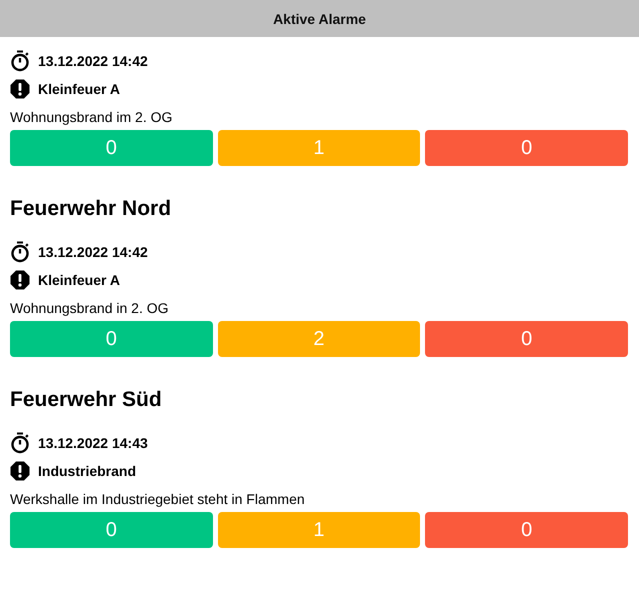 The height and width of the screenshot is (599, 639). What do you see at coordinates (87, 471) in the screenshot?
I see `alarm-keyword: Industriebrand` at bounding box center [87, 471].